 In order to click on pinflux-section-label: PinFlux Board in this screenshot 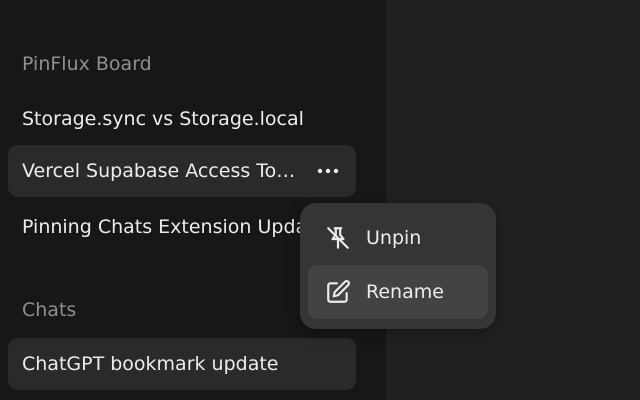, I will do `click(87, 64)`.